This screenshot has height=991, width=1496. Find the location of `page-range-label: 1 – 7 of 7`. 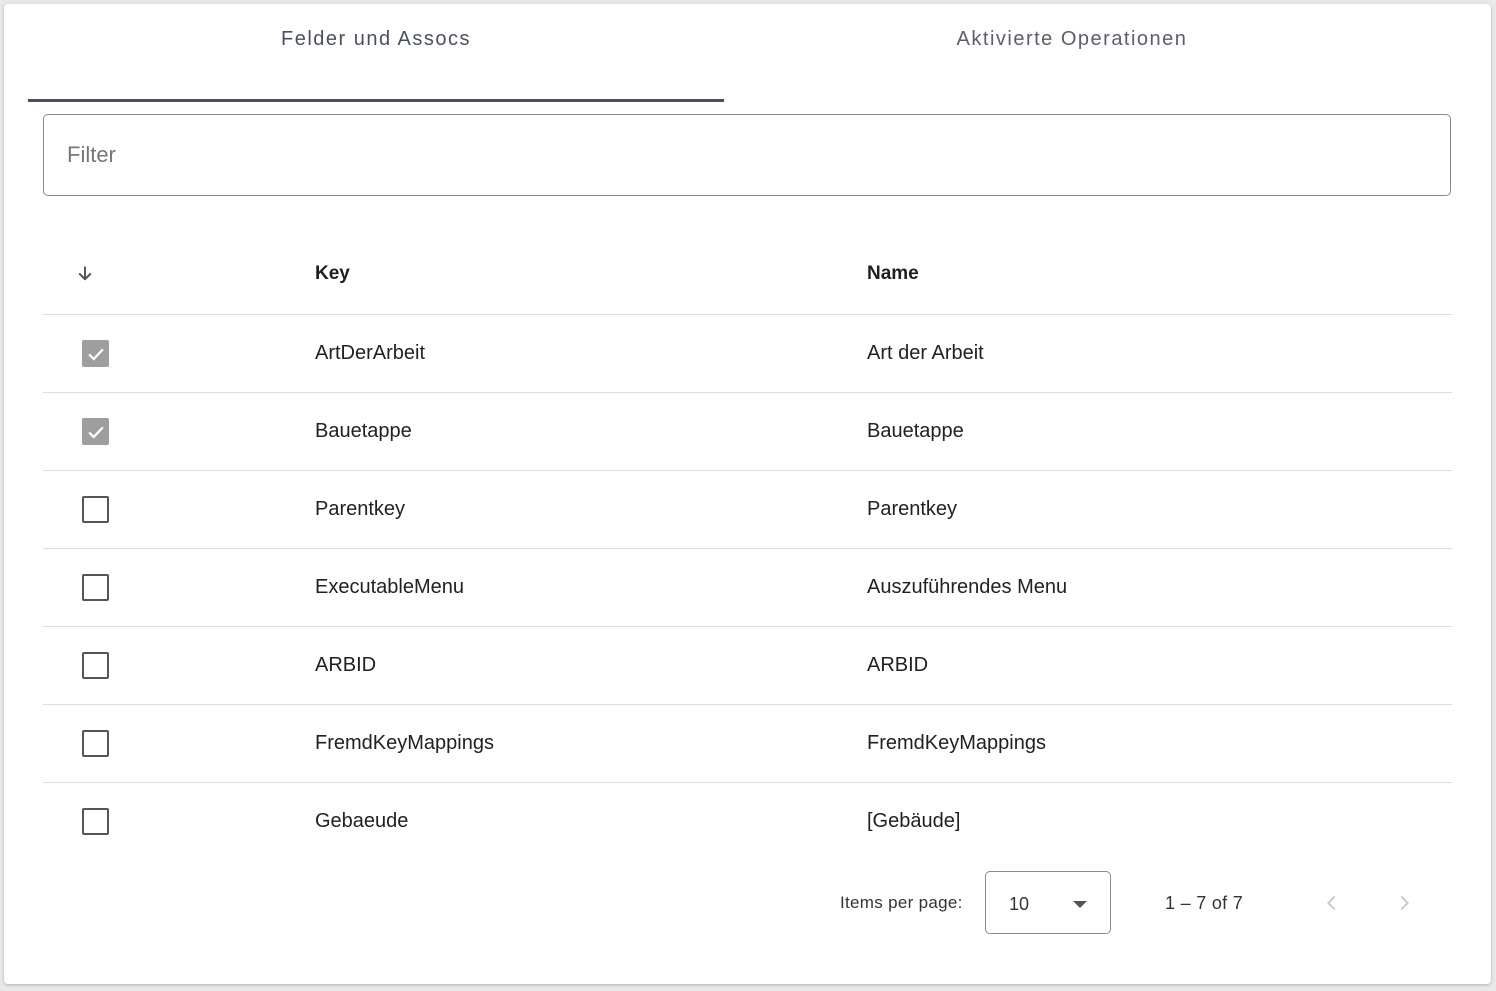

page-range-label: 1 – 7 of 7 is located at coordinates (1204, 903).